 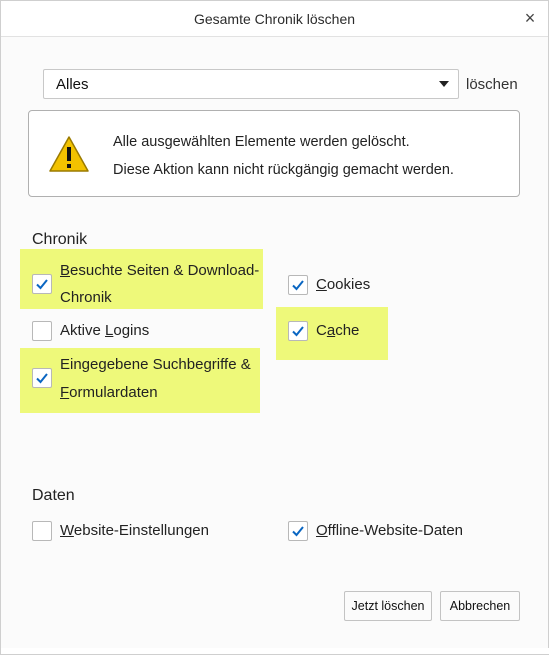 What do you see at coordinates (86, 298) in the screenshot?
I see `label-besuchte-seiten-line2: Chronik` at bounding box center [86, 298].